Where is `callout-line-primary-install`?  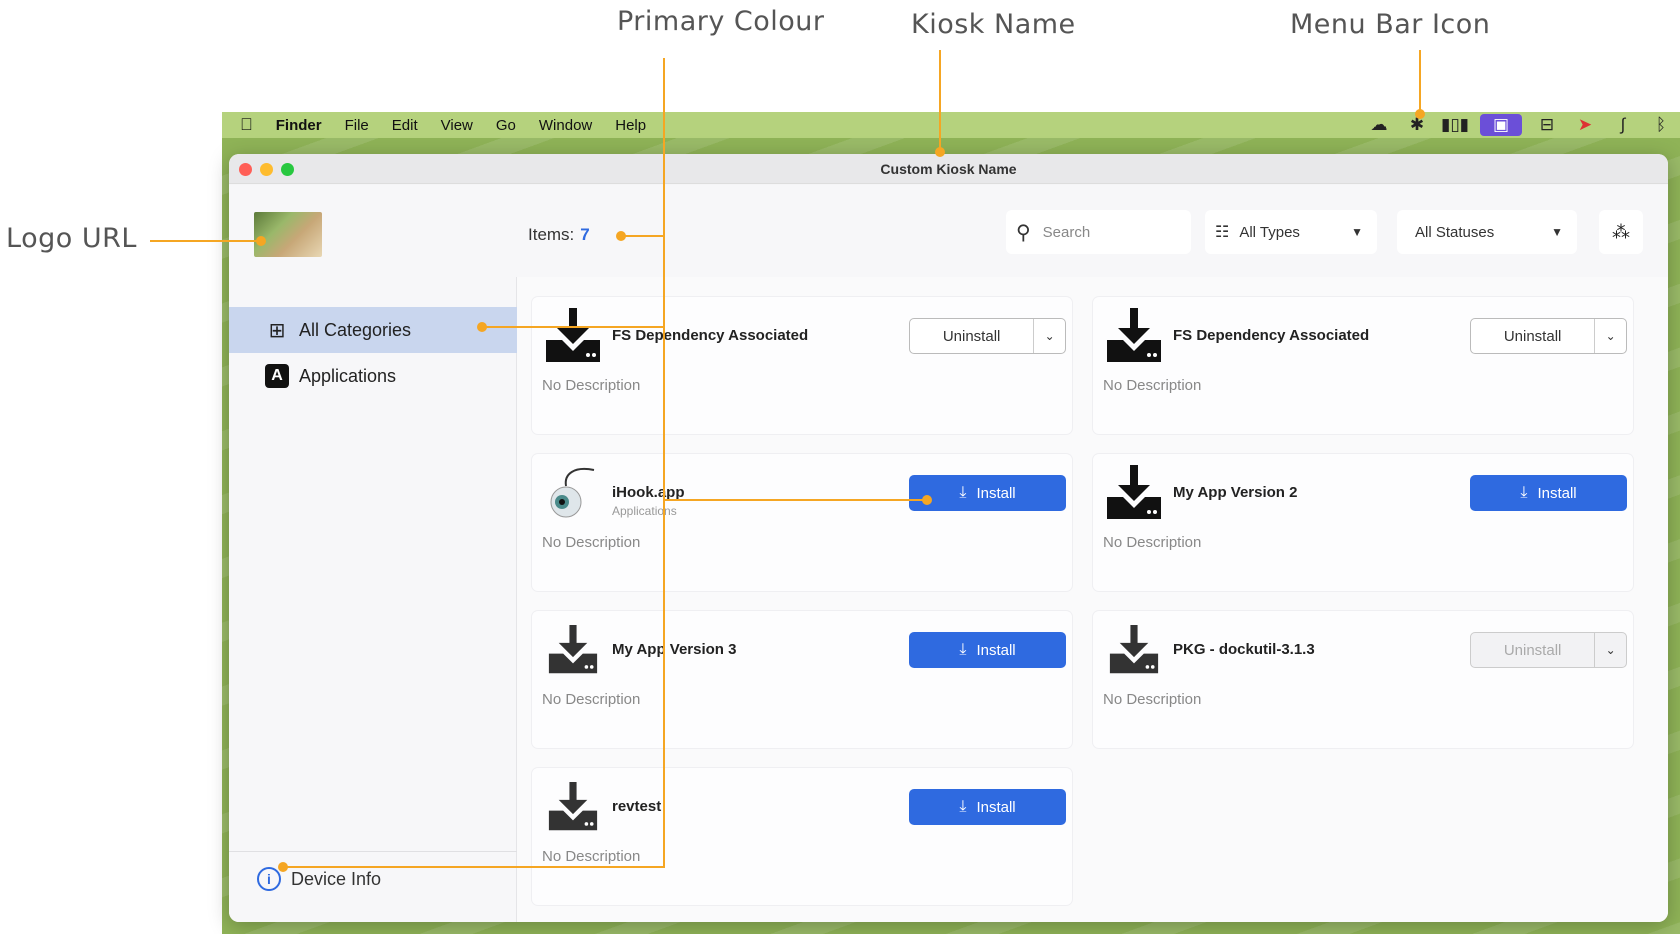 callout-line-primary-install is located at coordinates (795, 500).